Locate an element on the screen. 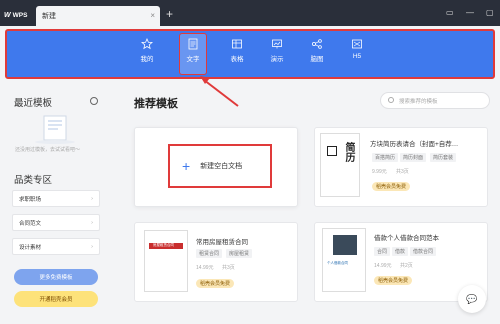  card-tag: 房屋租赁 is located at coordinates (239, 253).